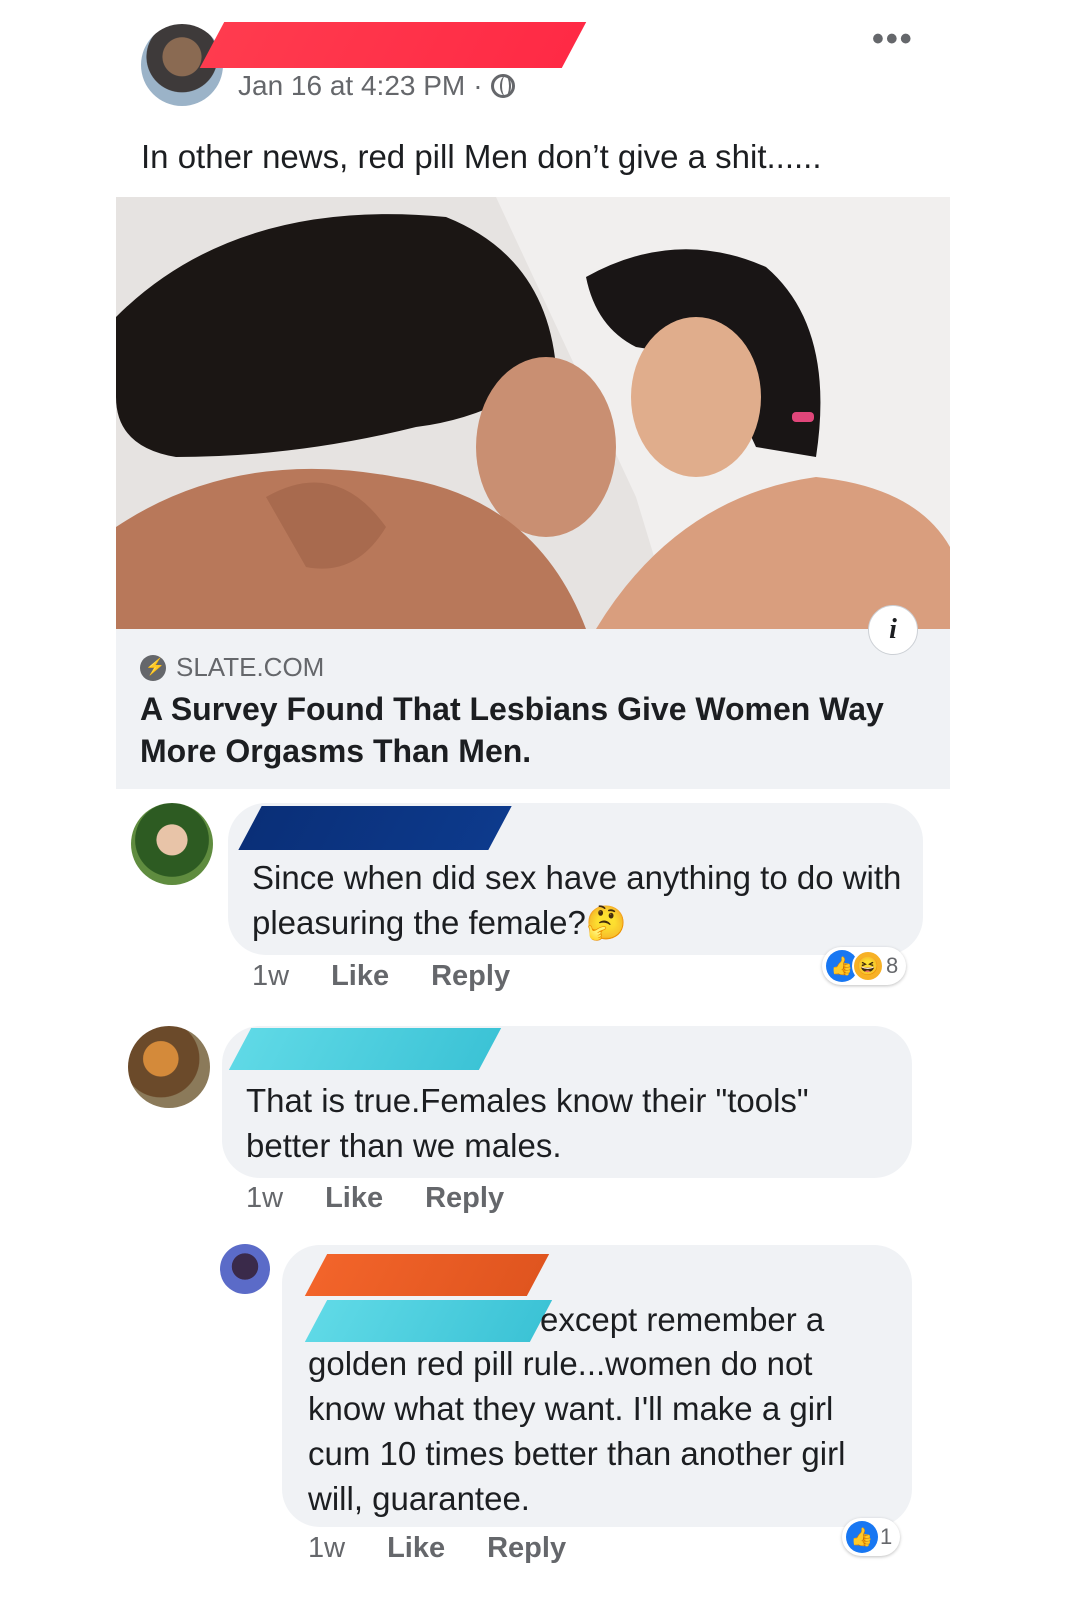 This screenshot has height=1612, width=1070. What do you see at coordinates (893, 39) in the screenshot?
I see `more-dots-icon: •••` at bounding box center [893, 39].